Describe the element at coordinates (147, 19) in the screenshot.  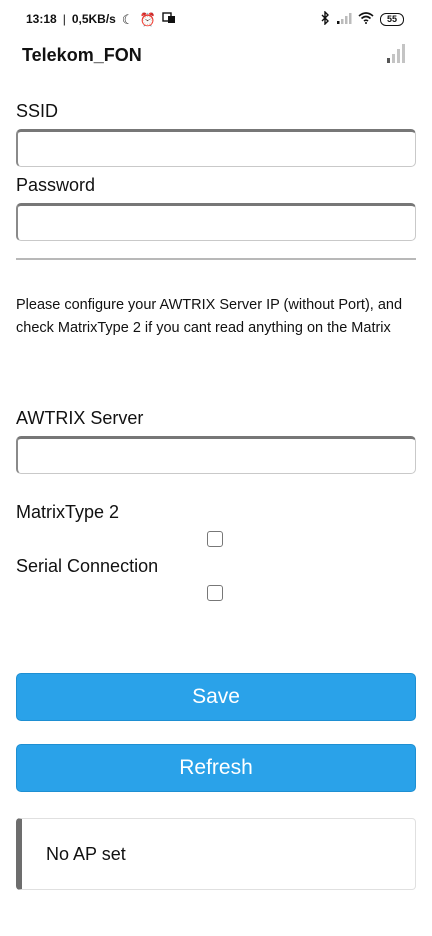
I see `alarm-icon: ⏰` at that location.